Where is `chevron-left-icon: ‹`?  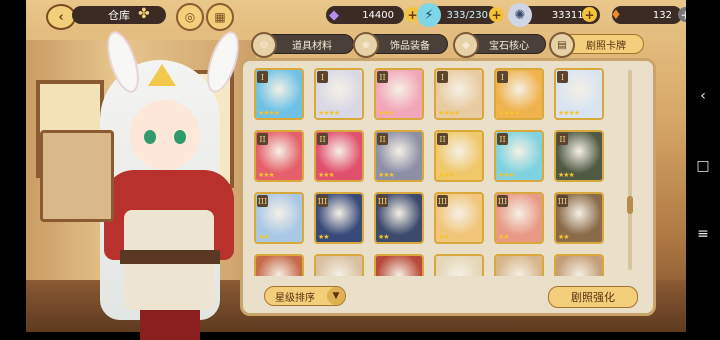 chevron-left-icon: ‹ is located at coordinates (61, 17).